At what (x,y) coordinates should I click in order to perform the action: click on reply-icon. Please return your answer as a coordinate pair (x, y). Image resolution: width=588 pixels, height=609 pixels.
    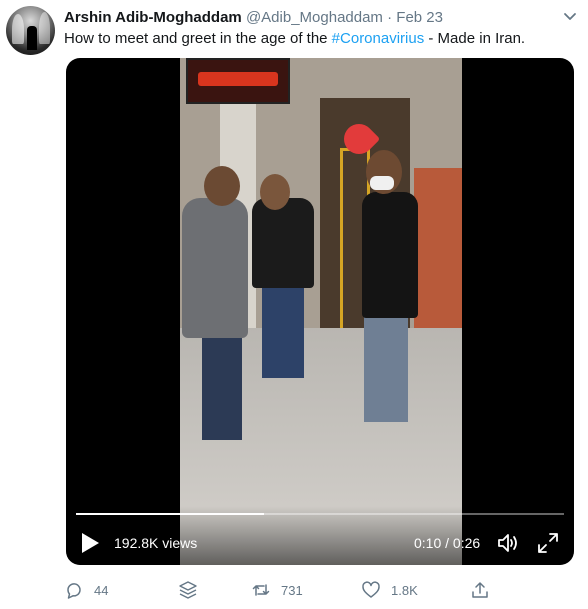
    Looking at the image, I should click on (74, 591).